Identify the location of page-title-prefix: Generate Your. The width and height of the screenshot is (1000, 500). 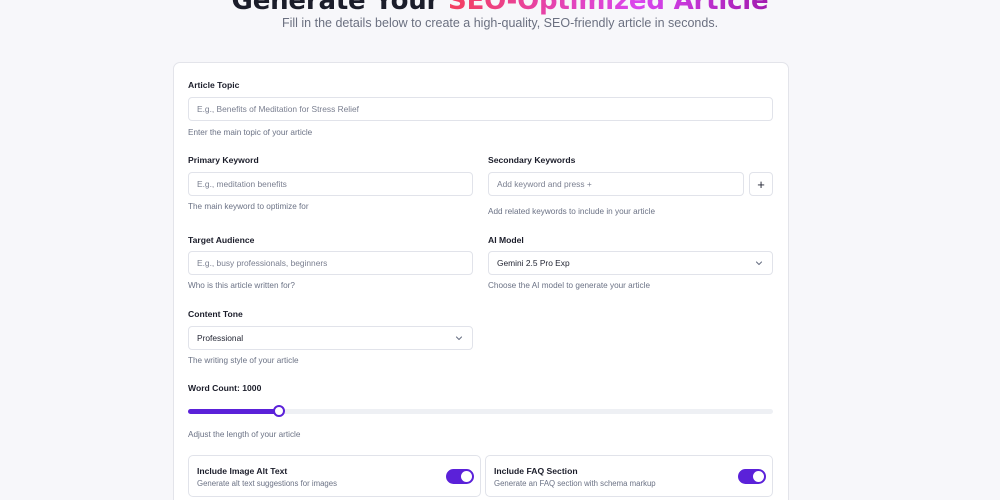
(335, 8).